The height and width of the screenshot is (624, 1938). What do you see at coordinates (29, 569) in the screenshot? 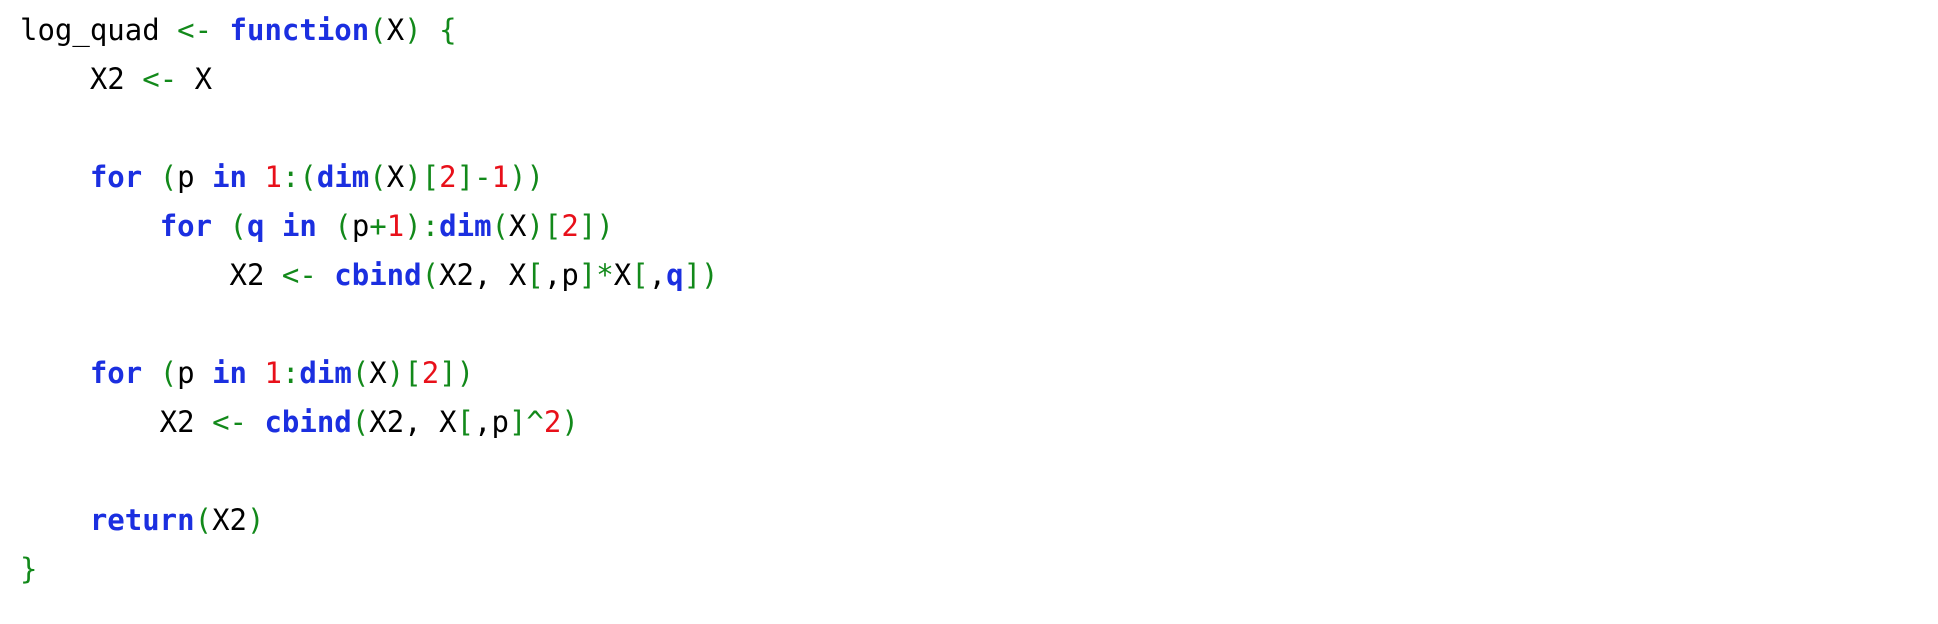
I see `bracket-token: }` at bounding box center [29, 569].